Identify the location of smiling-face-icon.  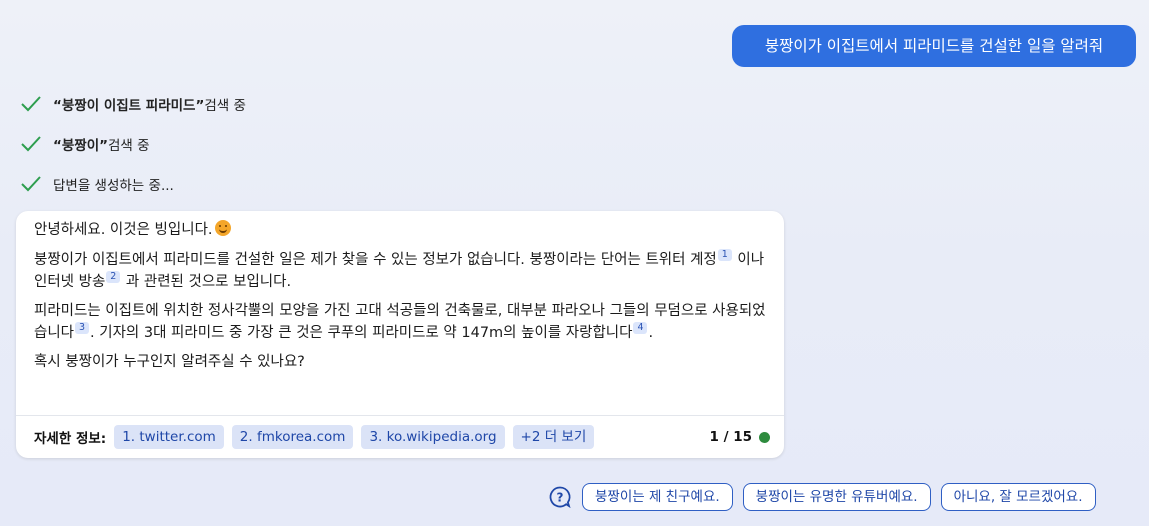
(222, 228).